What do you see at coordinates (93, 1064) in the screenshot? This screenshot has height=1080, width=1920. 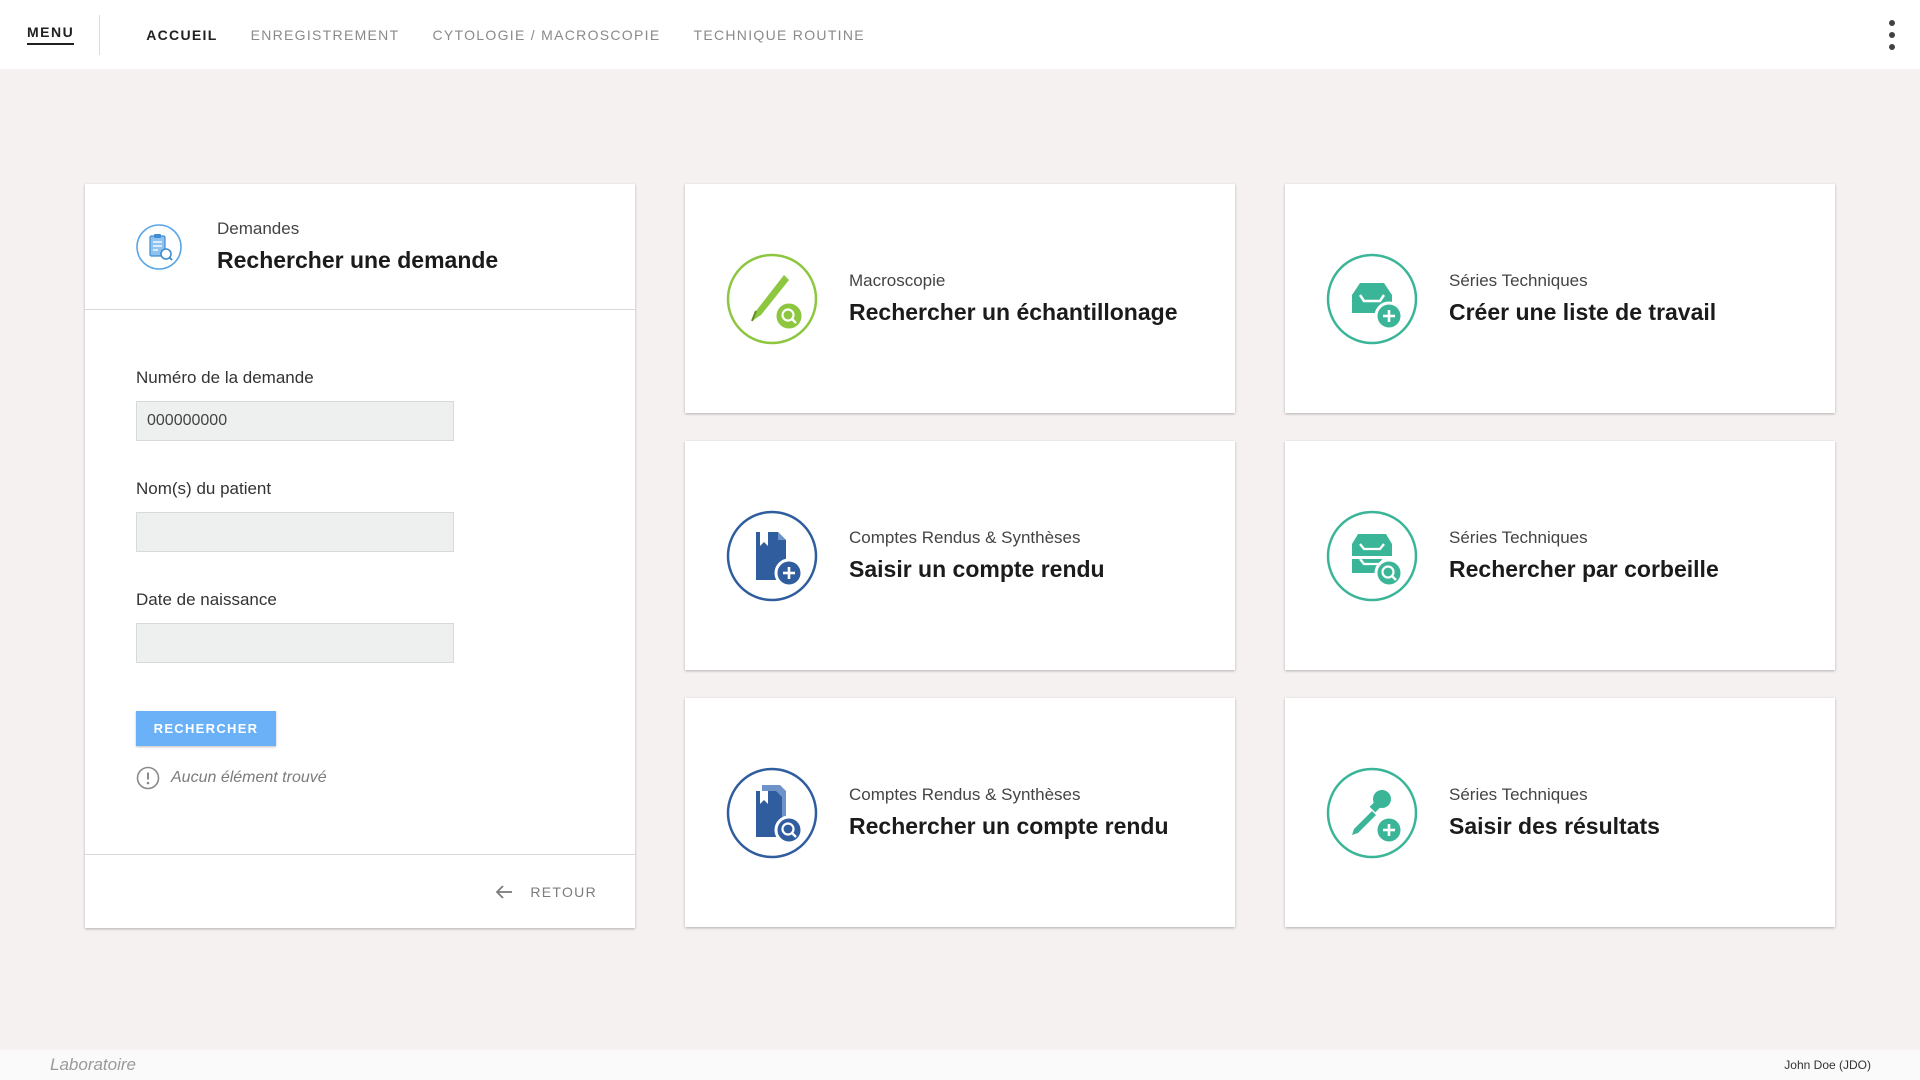 I see `app-name: Laboratoire` at bounding box center [93, 1064].